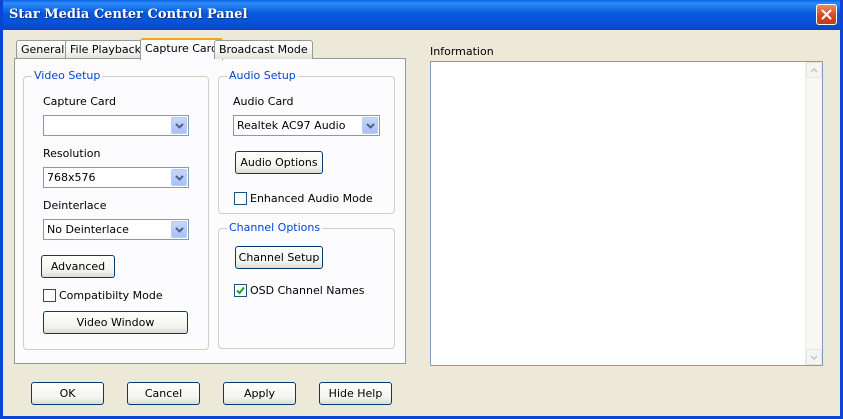 The width and height of the screenshot is (843, 419). What do you see at coordinates (311, 198) in the screenshot?
I see `enhanced-audio-mode-label: Enhanced Audio Mode` at bounding box center [311, 198].